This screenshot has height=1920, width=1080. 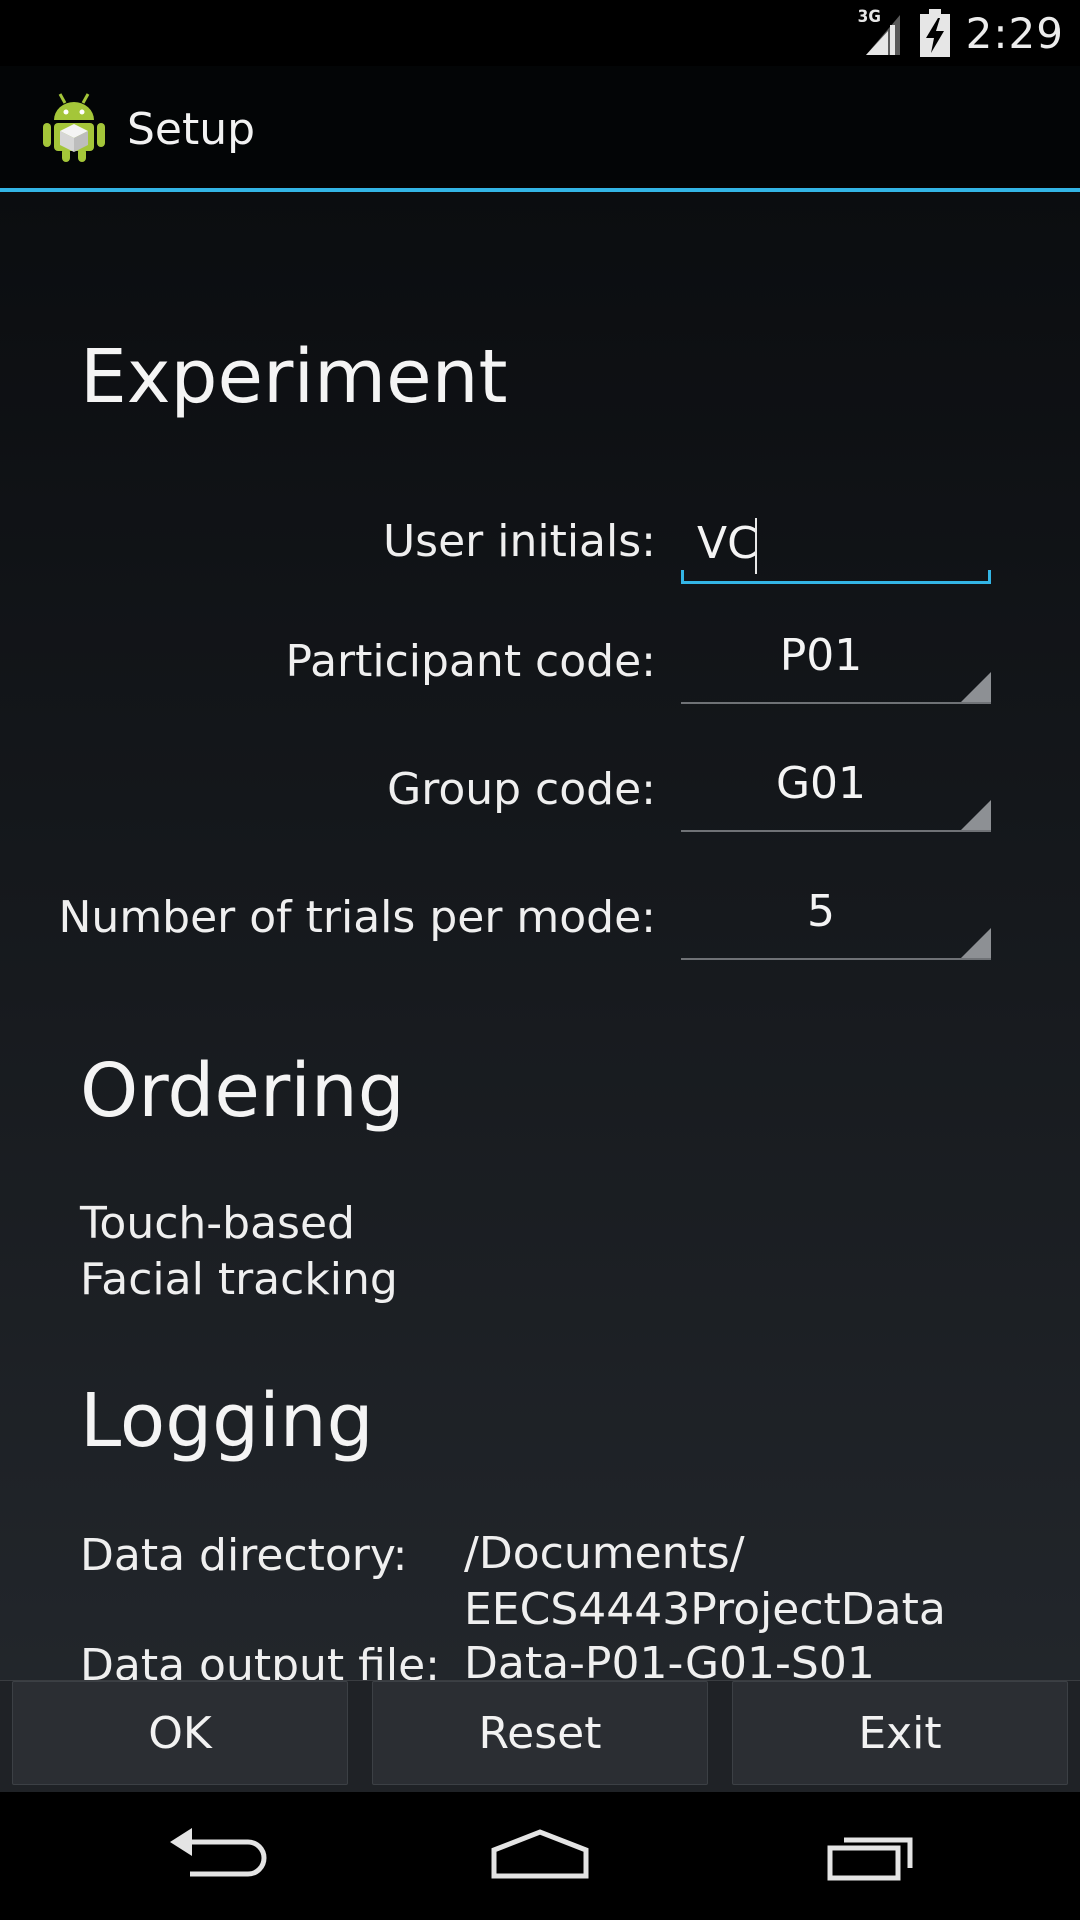 What do you see at coordinates (880, 32) in the screenshot?
I see `signal-icon: 3G` at bounding box center [880, 32].